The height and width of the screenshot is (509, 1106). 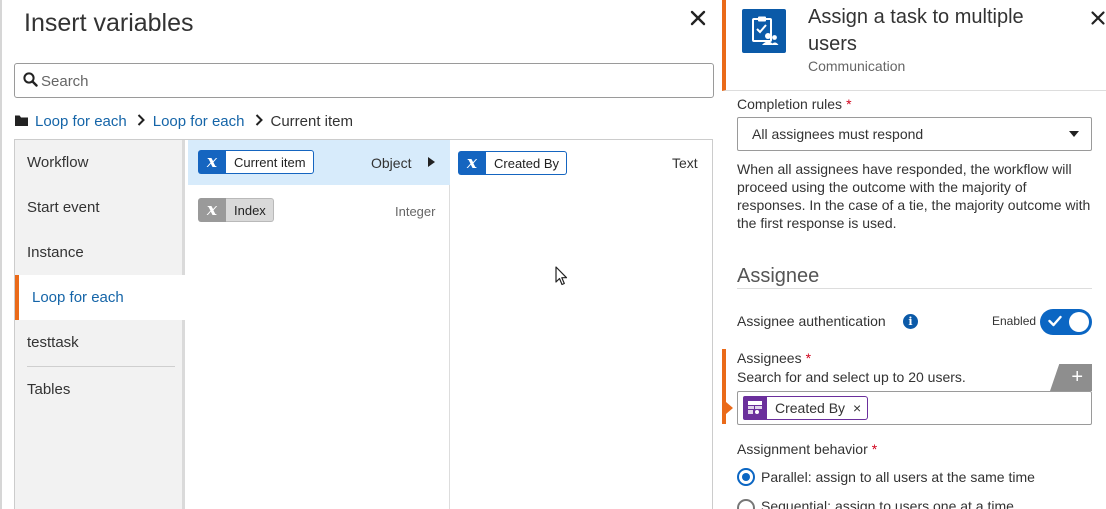 What do you see at coordinates (729, 408) in the screenshot?
I see `validation-arrow-icon` at bounding box center [729, 408].